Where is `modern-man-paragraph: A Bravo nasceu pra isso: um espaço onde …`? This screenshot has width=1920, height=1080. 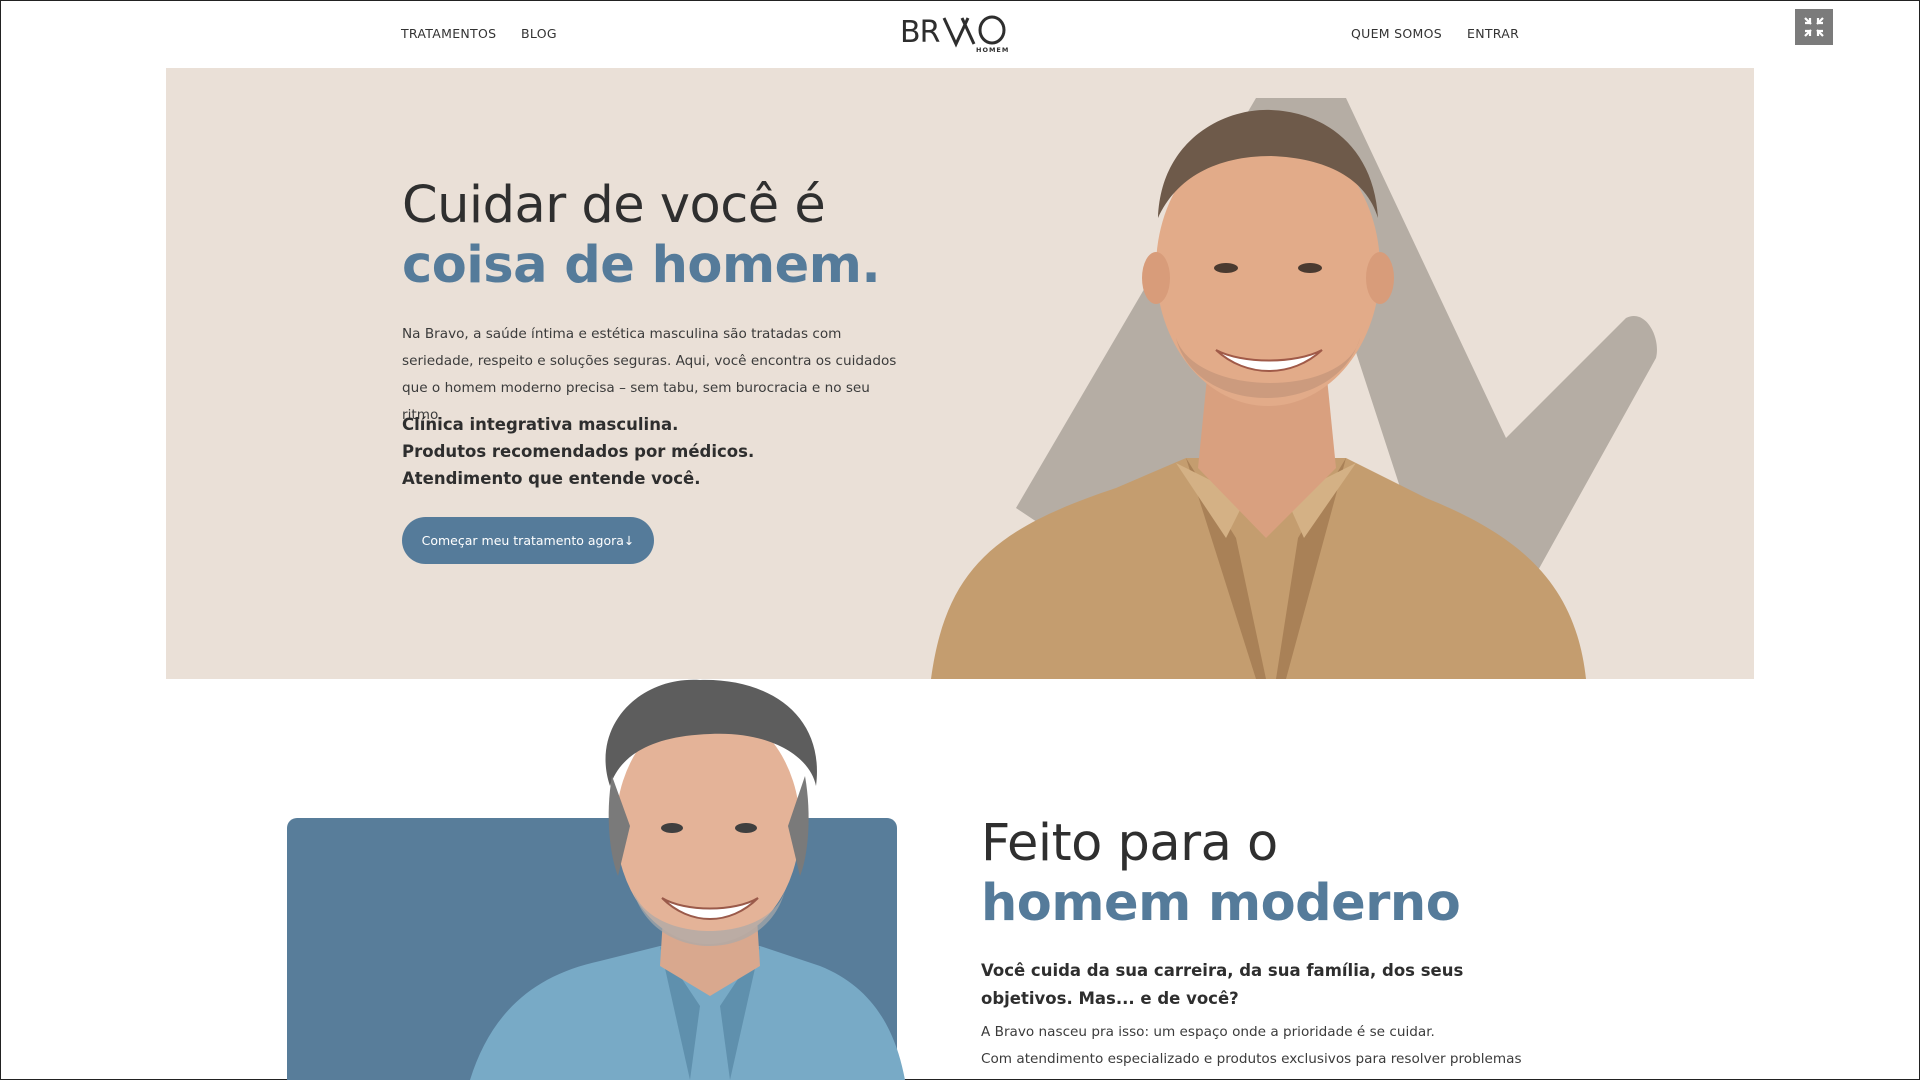
modern-man-paragraph: A Bravo nasceu pra isso: um espaço onde … is located at coordinates (1261, 1046).